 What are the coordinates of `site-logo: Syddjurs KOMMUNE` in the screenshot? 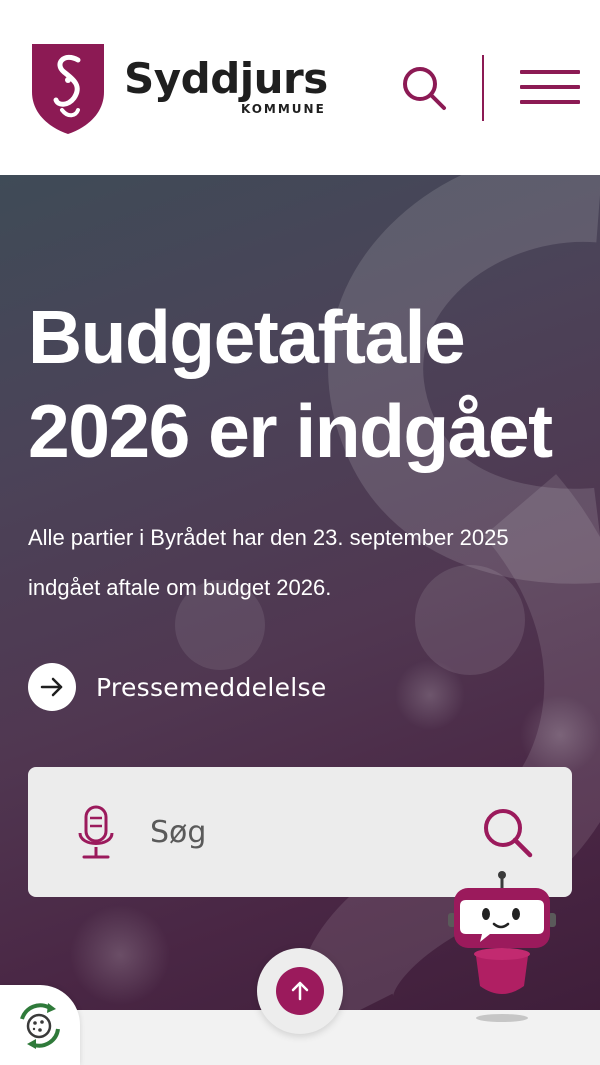 It's located at (178, 88).